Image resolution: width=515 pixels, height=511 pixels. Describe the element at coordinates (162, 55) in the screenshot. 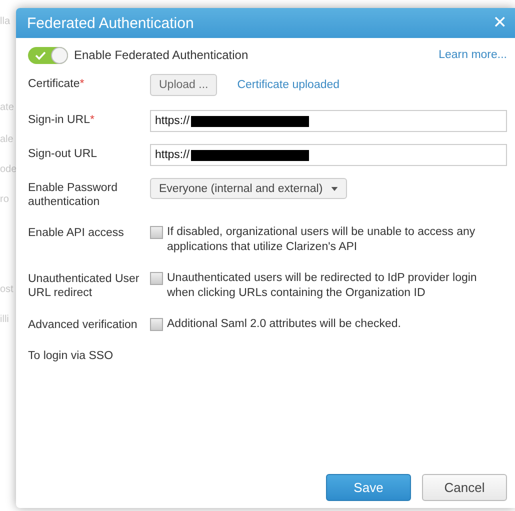

I see `toggle-label: Enable Federated Authentication` at that location.